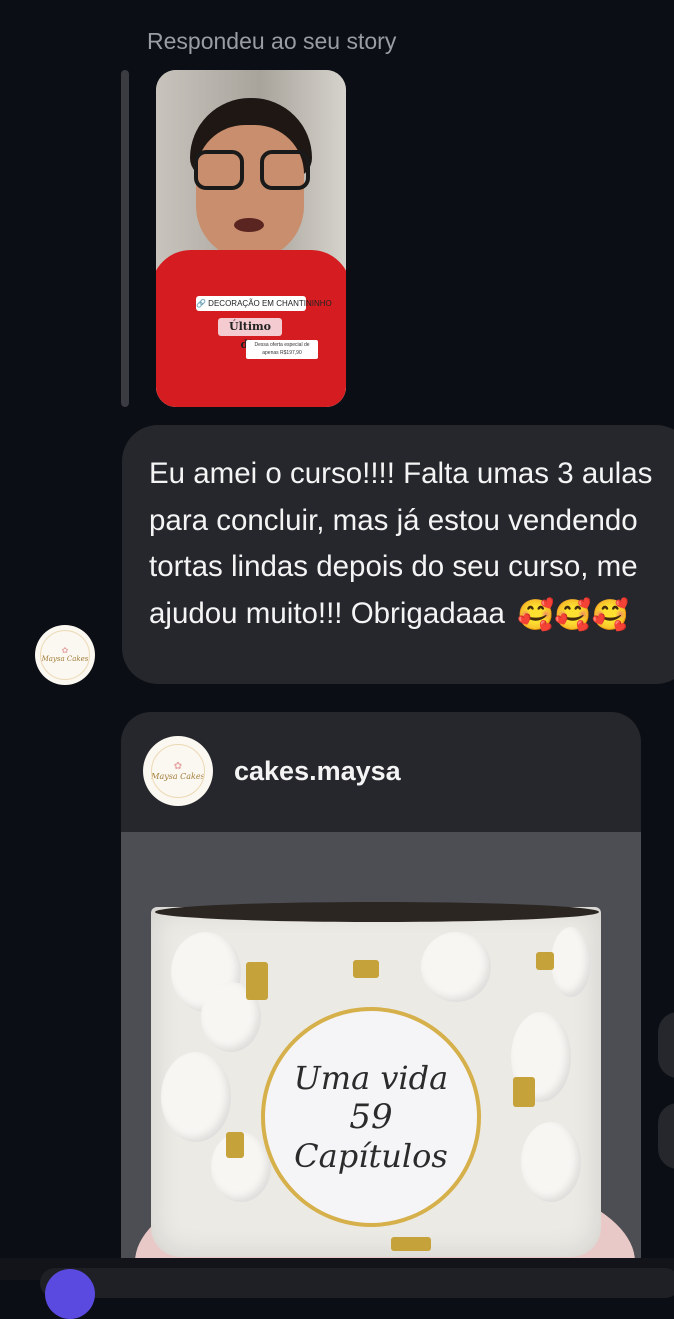  Describe the element at coordinates (249, 225) in the screenshot. I see `story-person-mouth` at that location.